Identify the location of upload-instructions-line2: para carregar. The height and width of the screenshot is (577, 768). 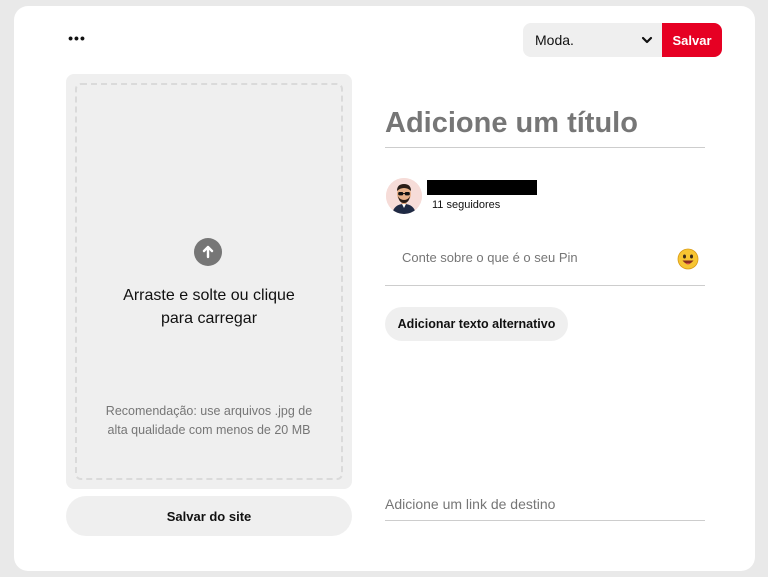
(209, 318).